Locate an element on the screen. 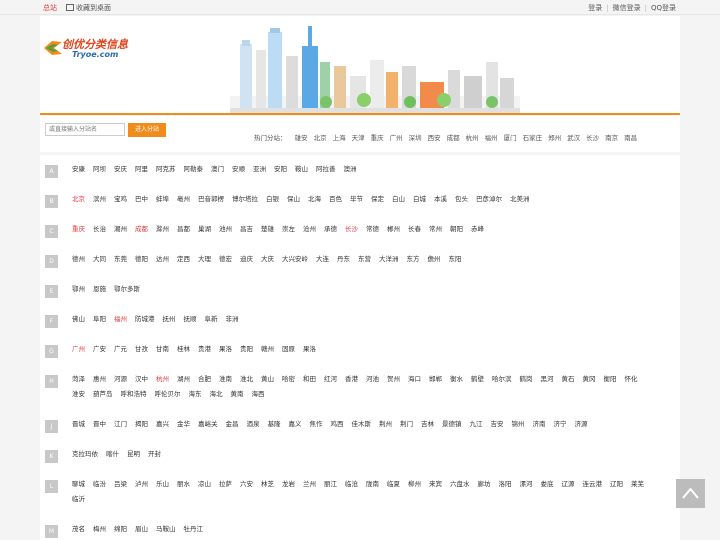 The image size is (720, 540). city-link: 昌都 is located at coordinates (183, 229).